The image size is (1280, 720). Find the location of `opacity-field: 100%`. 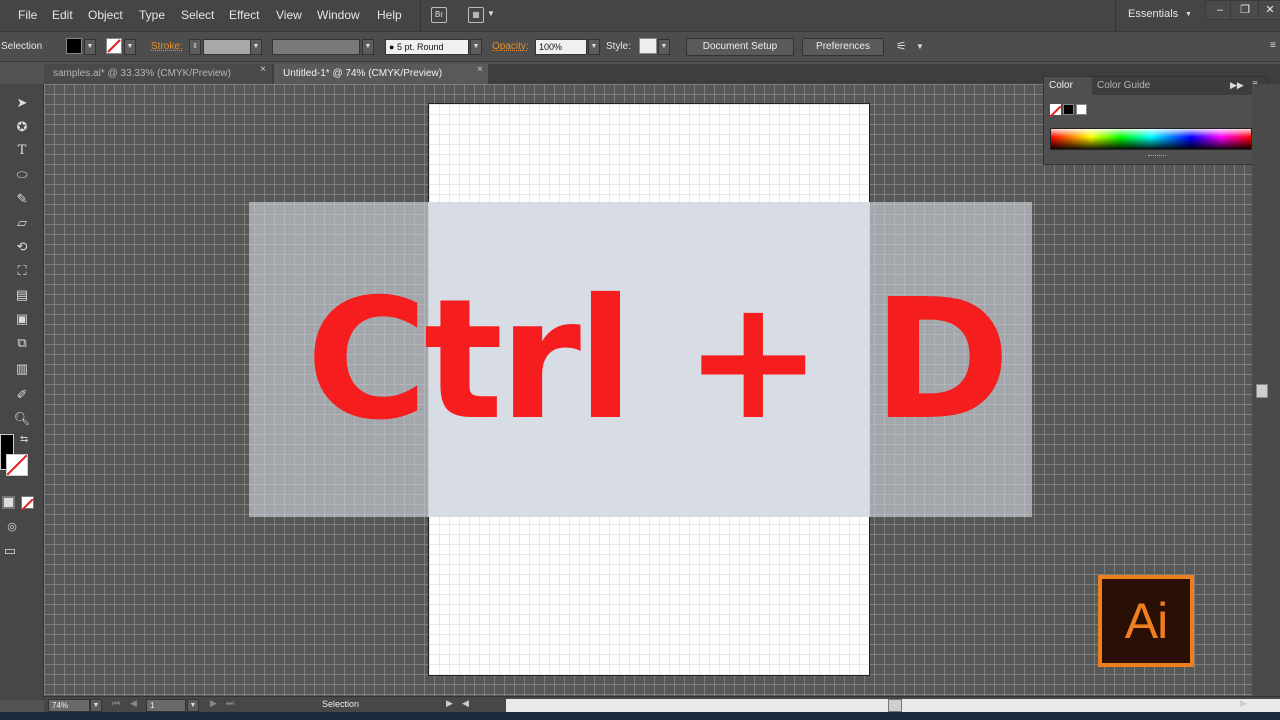

opacity-field: 100% is located at coordinates (561, 47).